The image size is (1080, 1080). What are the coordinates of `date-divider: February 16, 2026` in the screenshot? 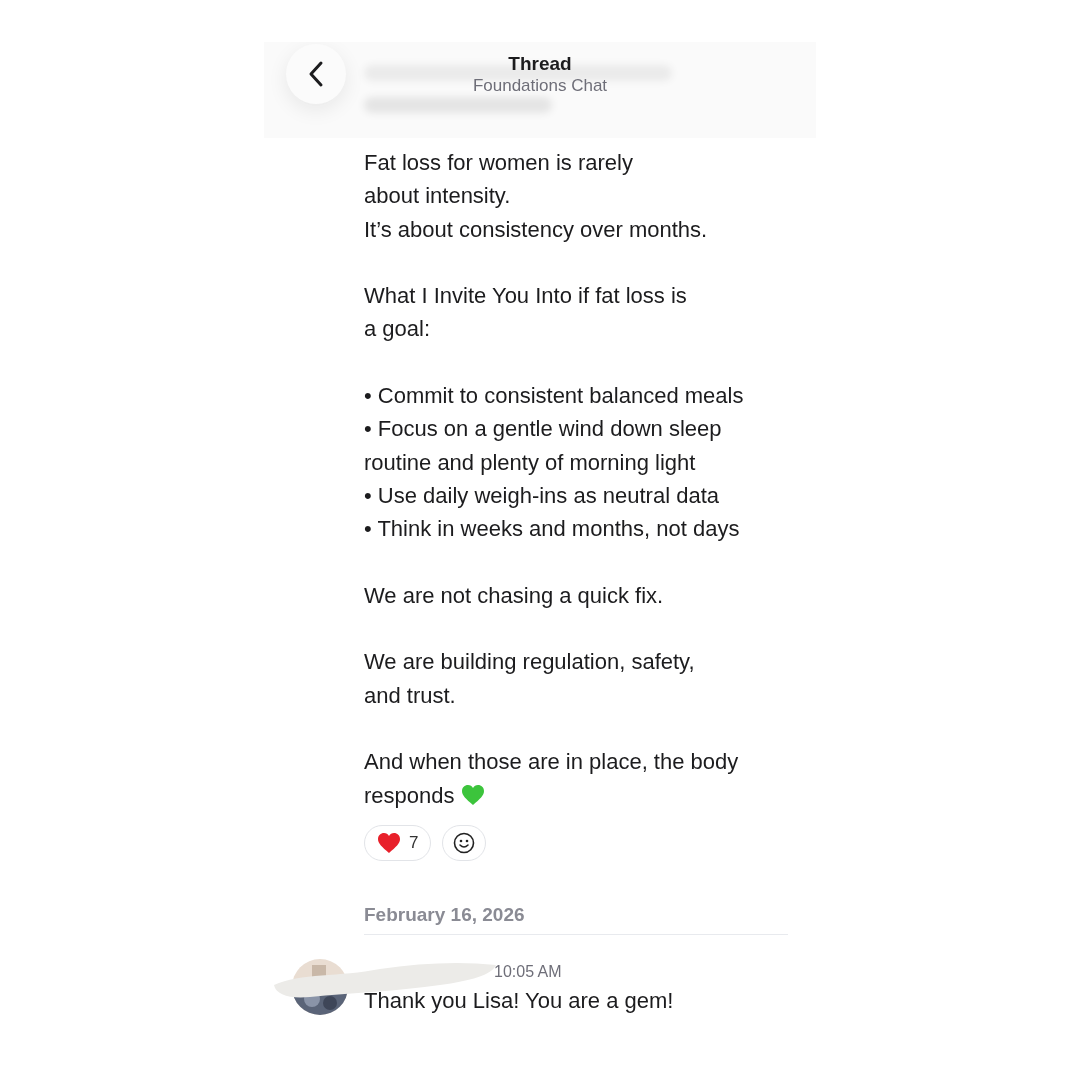 It's located at (576, 919).